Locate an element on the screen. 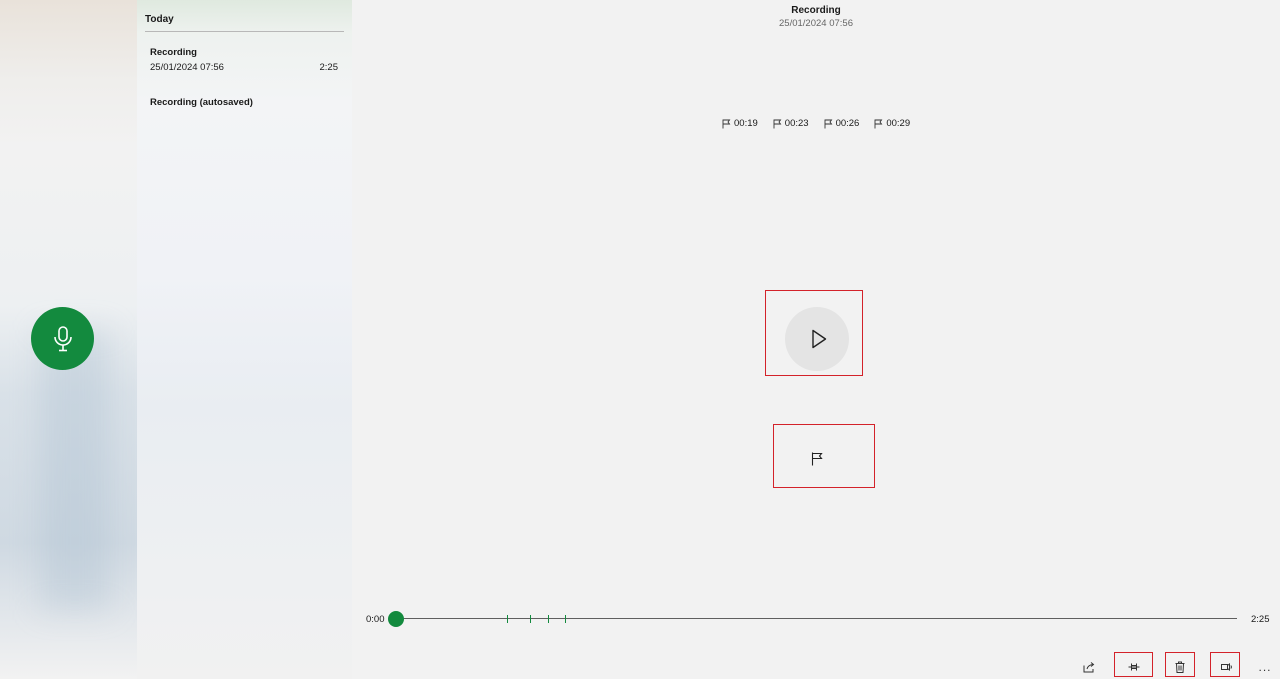 This screenshot has width=1280, height=679. recording-date: 25/01/2024 07:56 is located at coordinates (187, 67).